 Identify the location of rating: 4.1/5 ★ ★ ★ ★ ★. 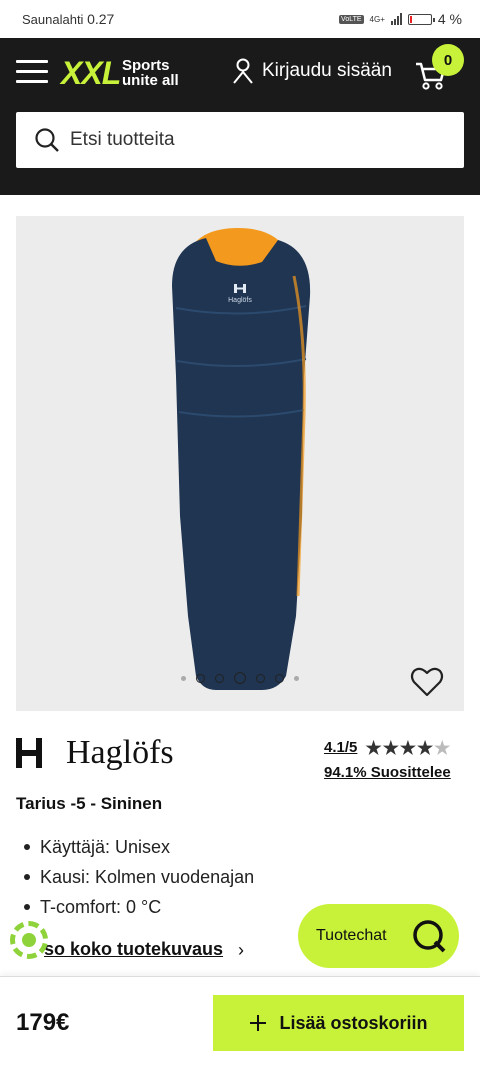
(387, 748).